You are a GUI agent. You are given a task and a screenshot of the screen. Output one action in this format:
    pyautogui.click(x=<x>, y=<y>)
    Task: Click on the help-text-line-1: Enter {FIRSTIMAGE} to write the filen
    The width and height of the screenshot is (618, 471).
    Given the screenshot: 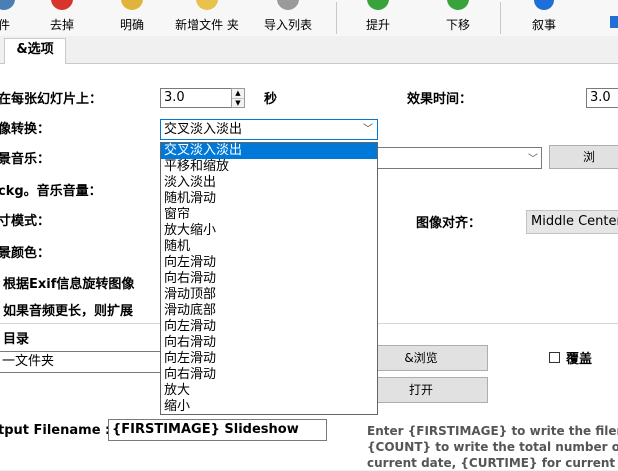 What is the action you would take?
    pyautogui.click(x=492, y=431)
    